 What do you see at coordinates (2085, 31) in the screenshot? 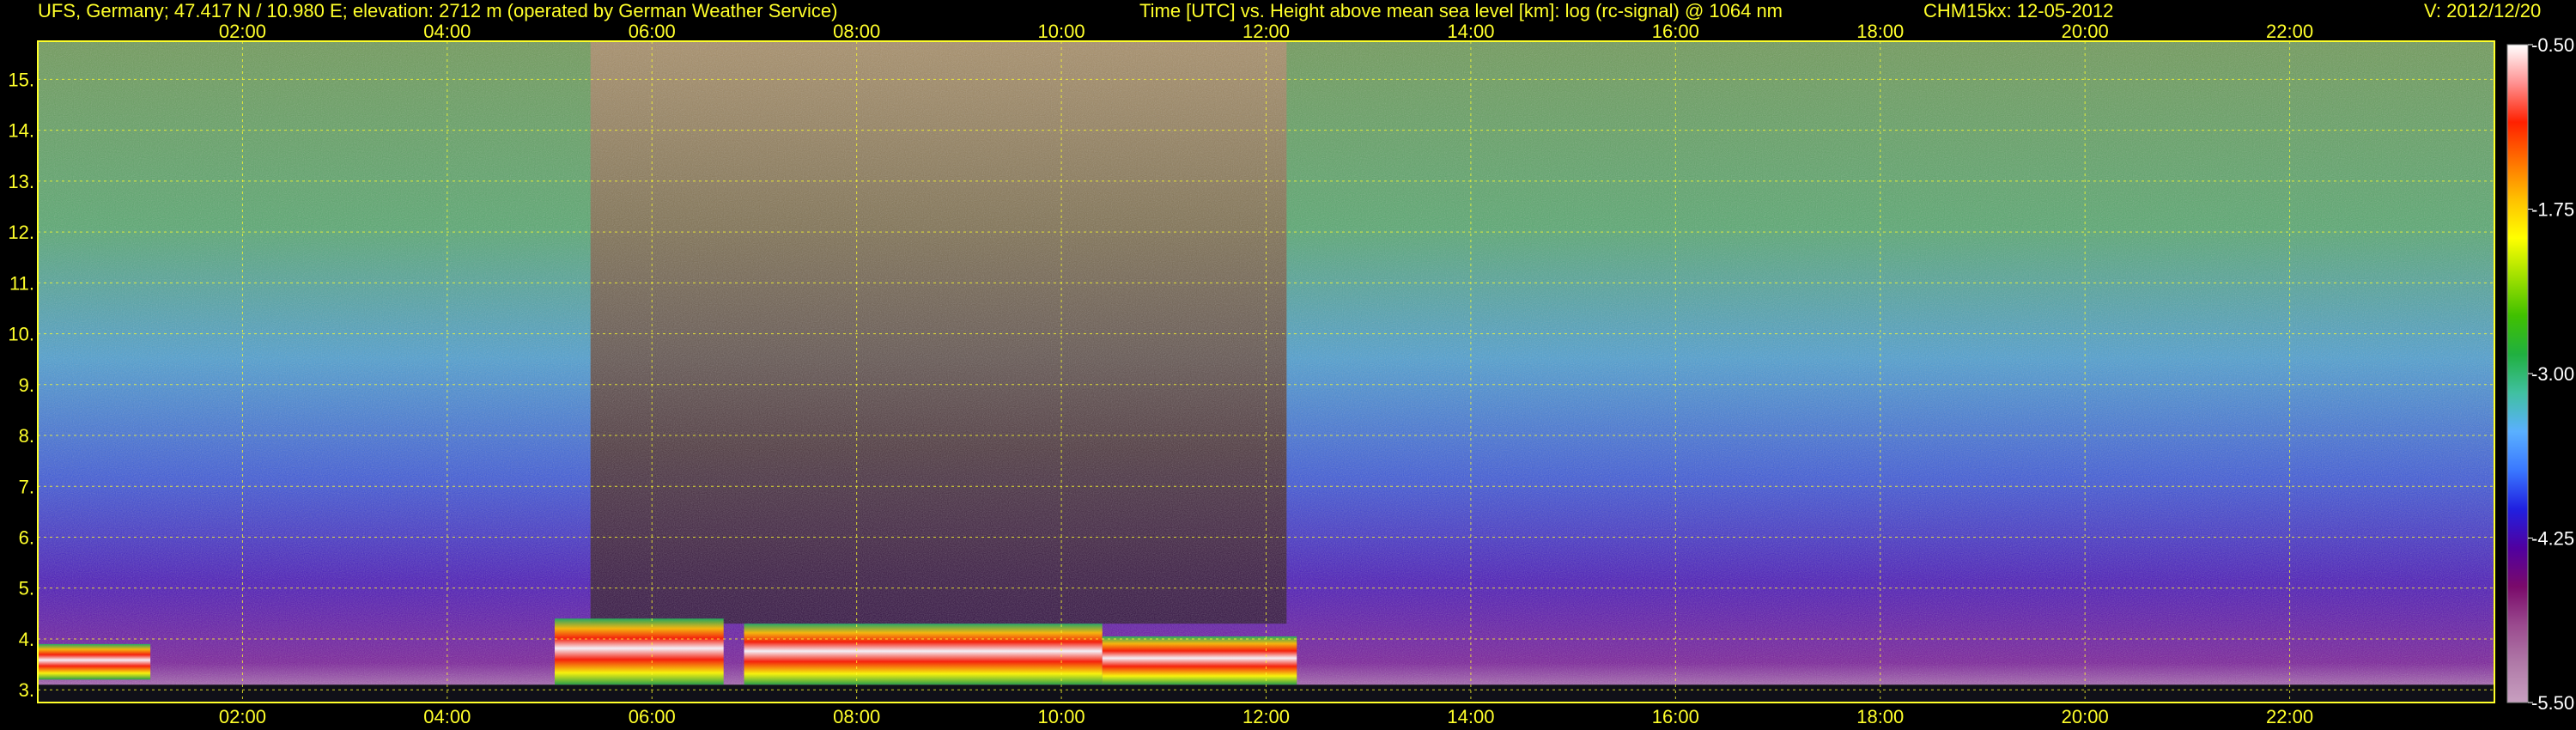
I see `x-tick-label-top: 20:00` at bounding box center [2085, 31].